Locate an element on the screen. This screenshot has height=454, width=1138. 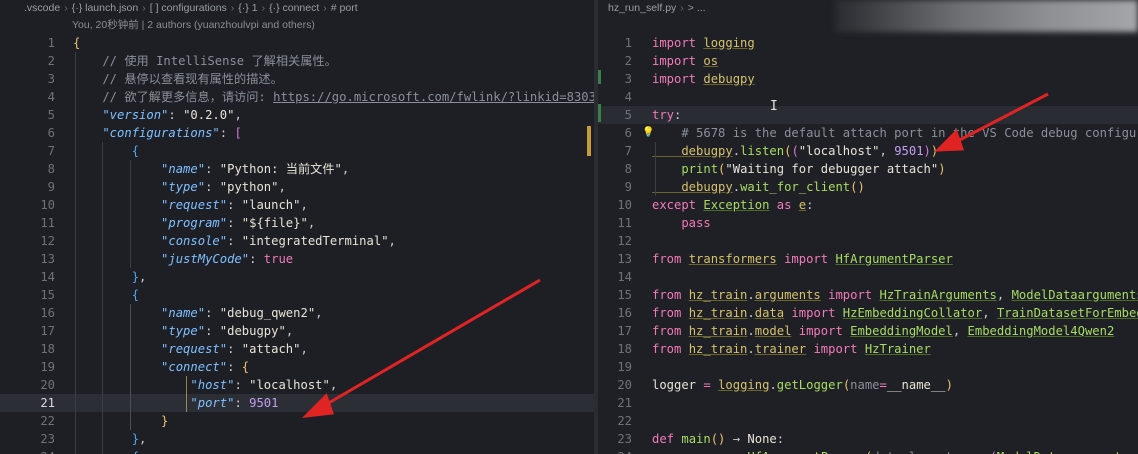
arrow-to-port is located at coordinates (421, 348).